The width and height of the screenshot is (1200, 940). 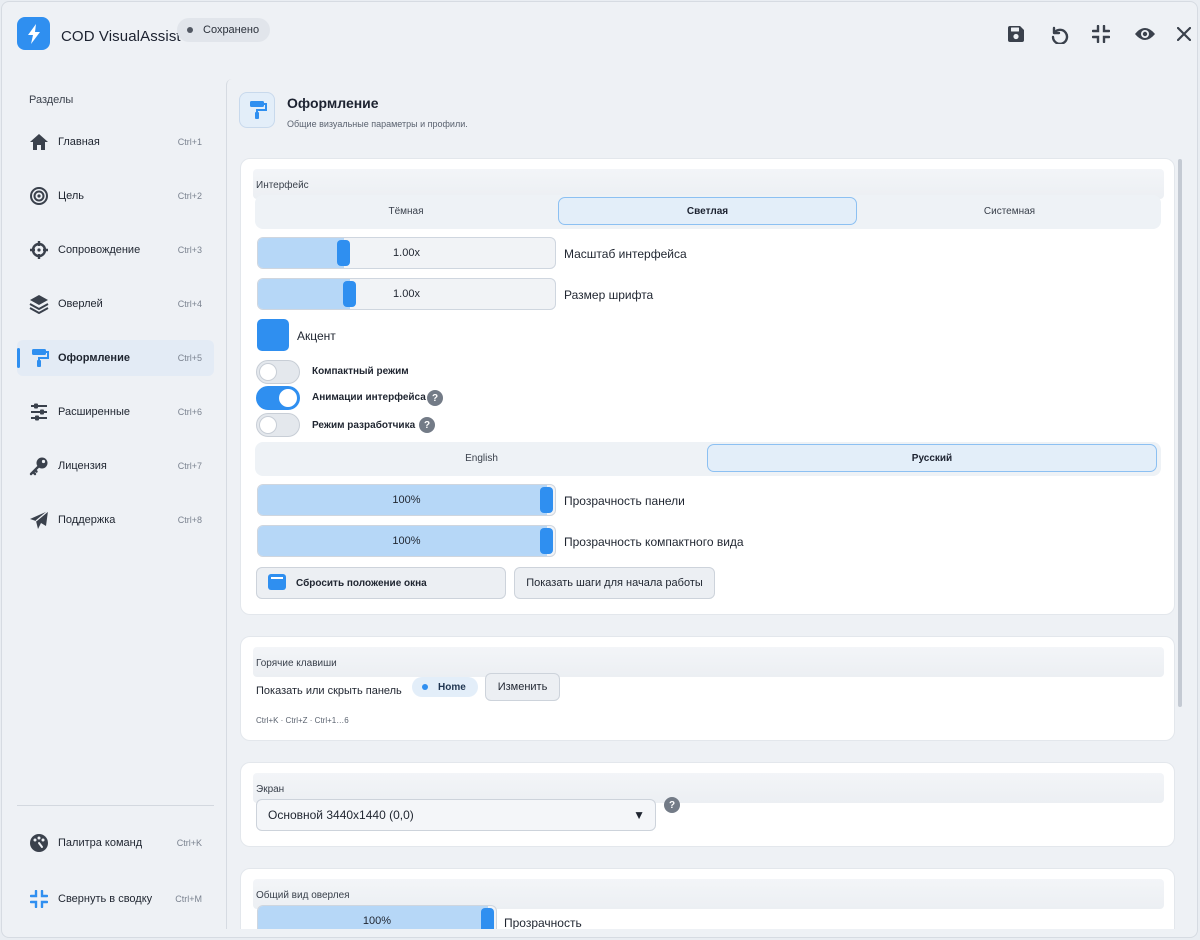 I want to click on sidebar-item-shortcut: Ctrl+5, so click(x=189, y=358).